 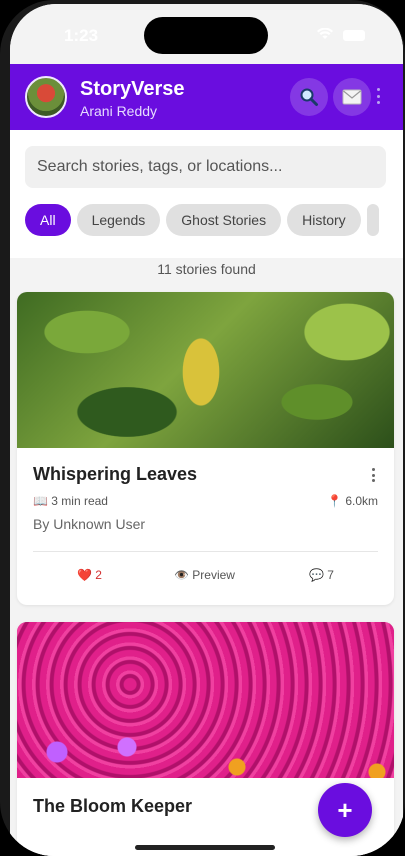 What do you see at coordinates (206, 269) in the screenshot?
I see `results-count: 11 stories found` at bounding box center [206, 269].